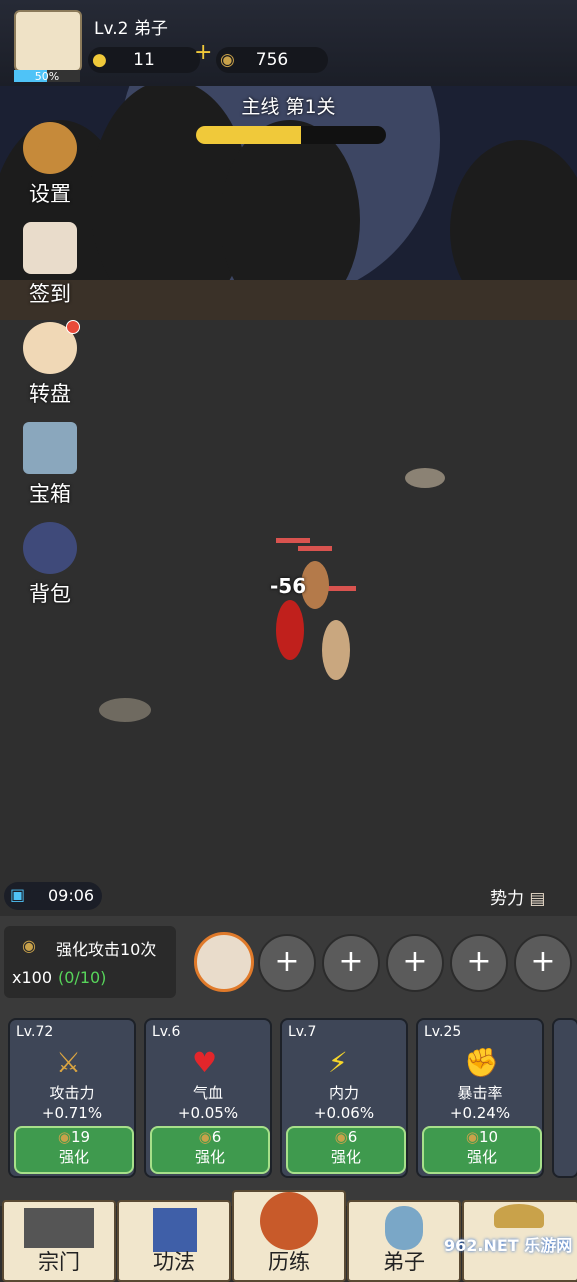 The height and width of the screenshot is (1282, 577). Describe the element at coordinates (224, 962) in the screenshot. I see `disciple-slot-filled` at that location.